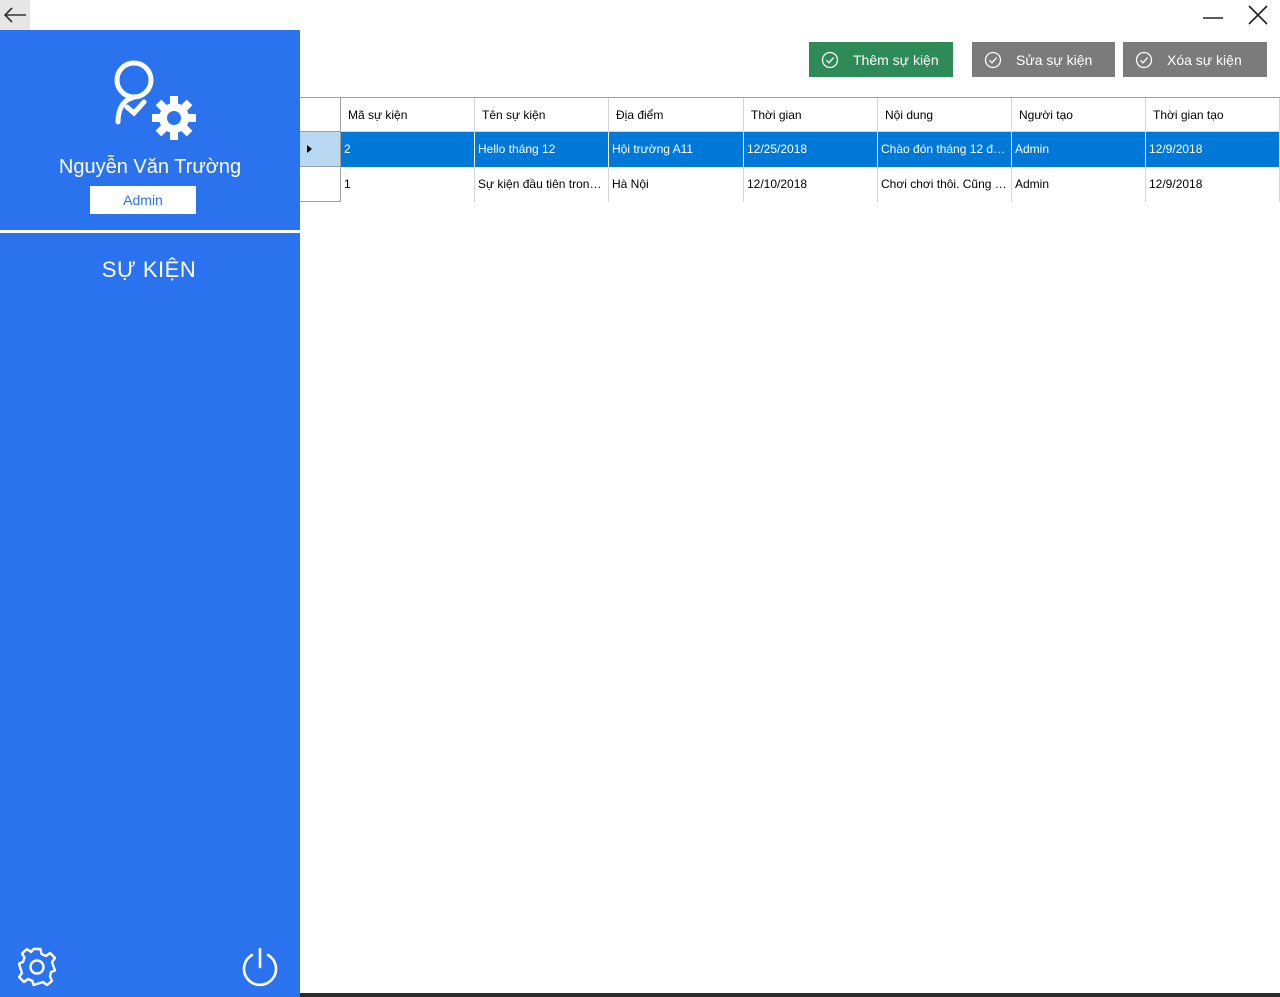 Image resolution: width=1280 pixels, height=997 pixels. What do you see at coordinates (1213, 18) in the screenshot?
I see `minimize-icon` at bounding box center [1213, 18].